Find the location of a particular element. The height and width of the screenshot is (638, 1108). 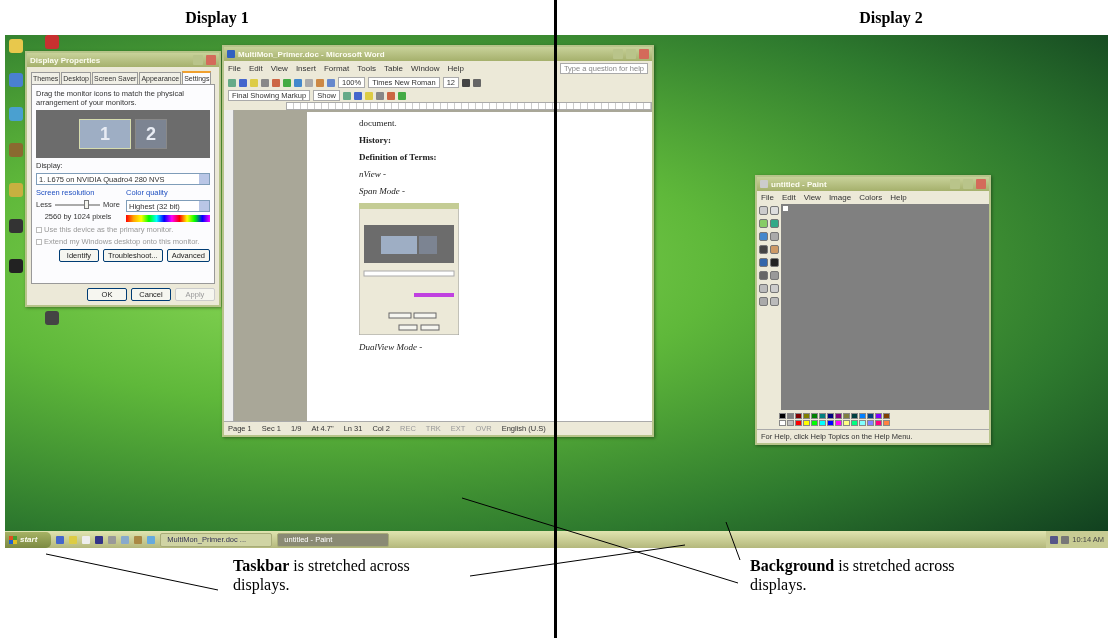

term-text: Span Mode - is located at coordinates (382, 191).